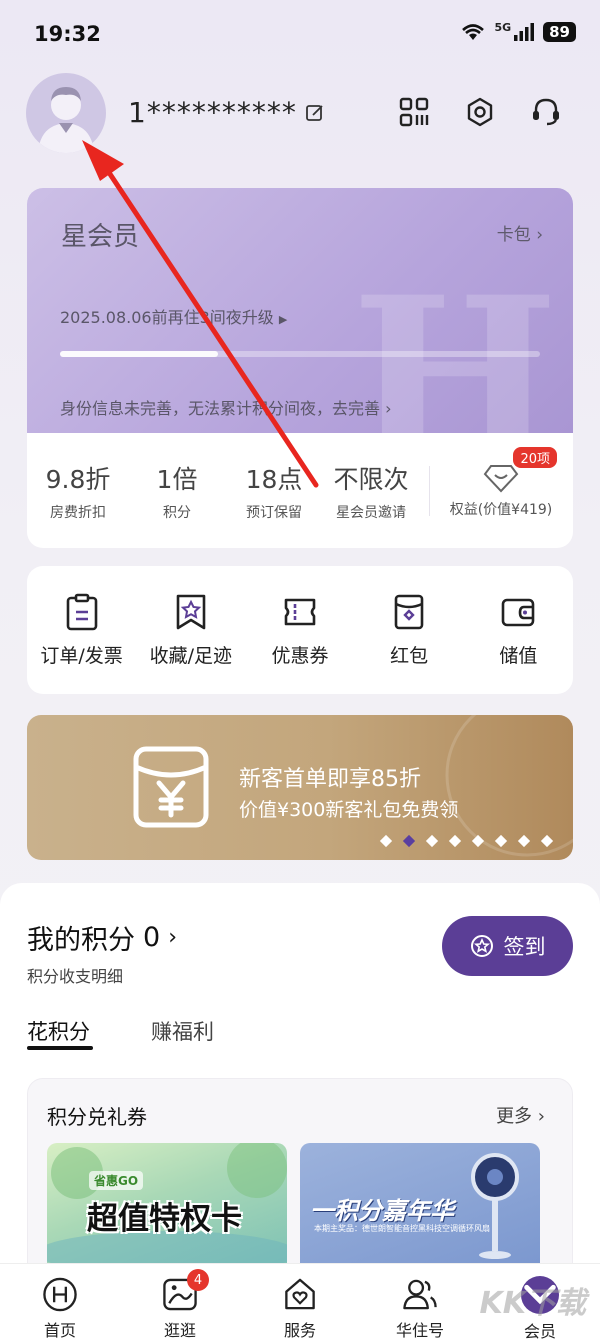 The width and height of the screenshot is (600, 1341). I want to click on coupon-title: 超值特权卡, so click(164, 1219).